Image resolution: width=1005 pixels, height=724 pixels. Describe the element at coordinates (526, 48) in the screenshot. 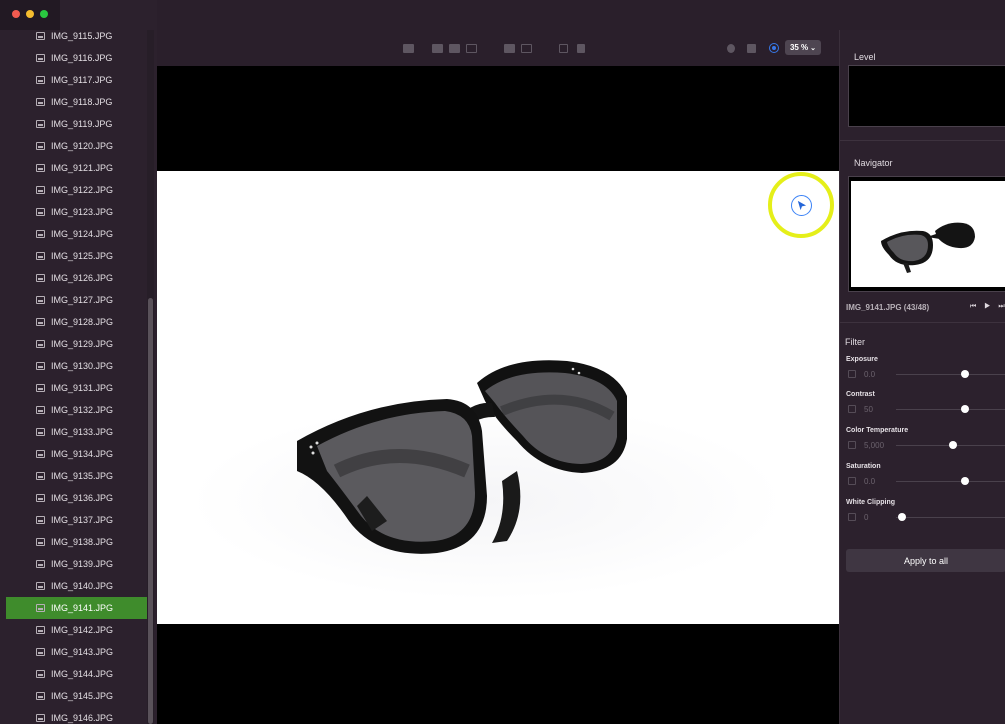

I see `contact-sheet-icon` at that location.